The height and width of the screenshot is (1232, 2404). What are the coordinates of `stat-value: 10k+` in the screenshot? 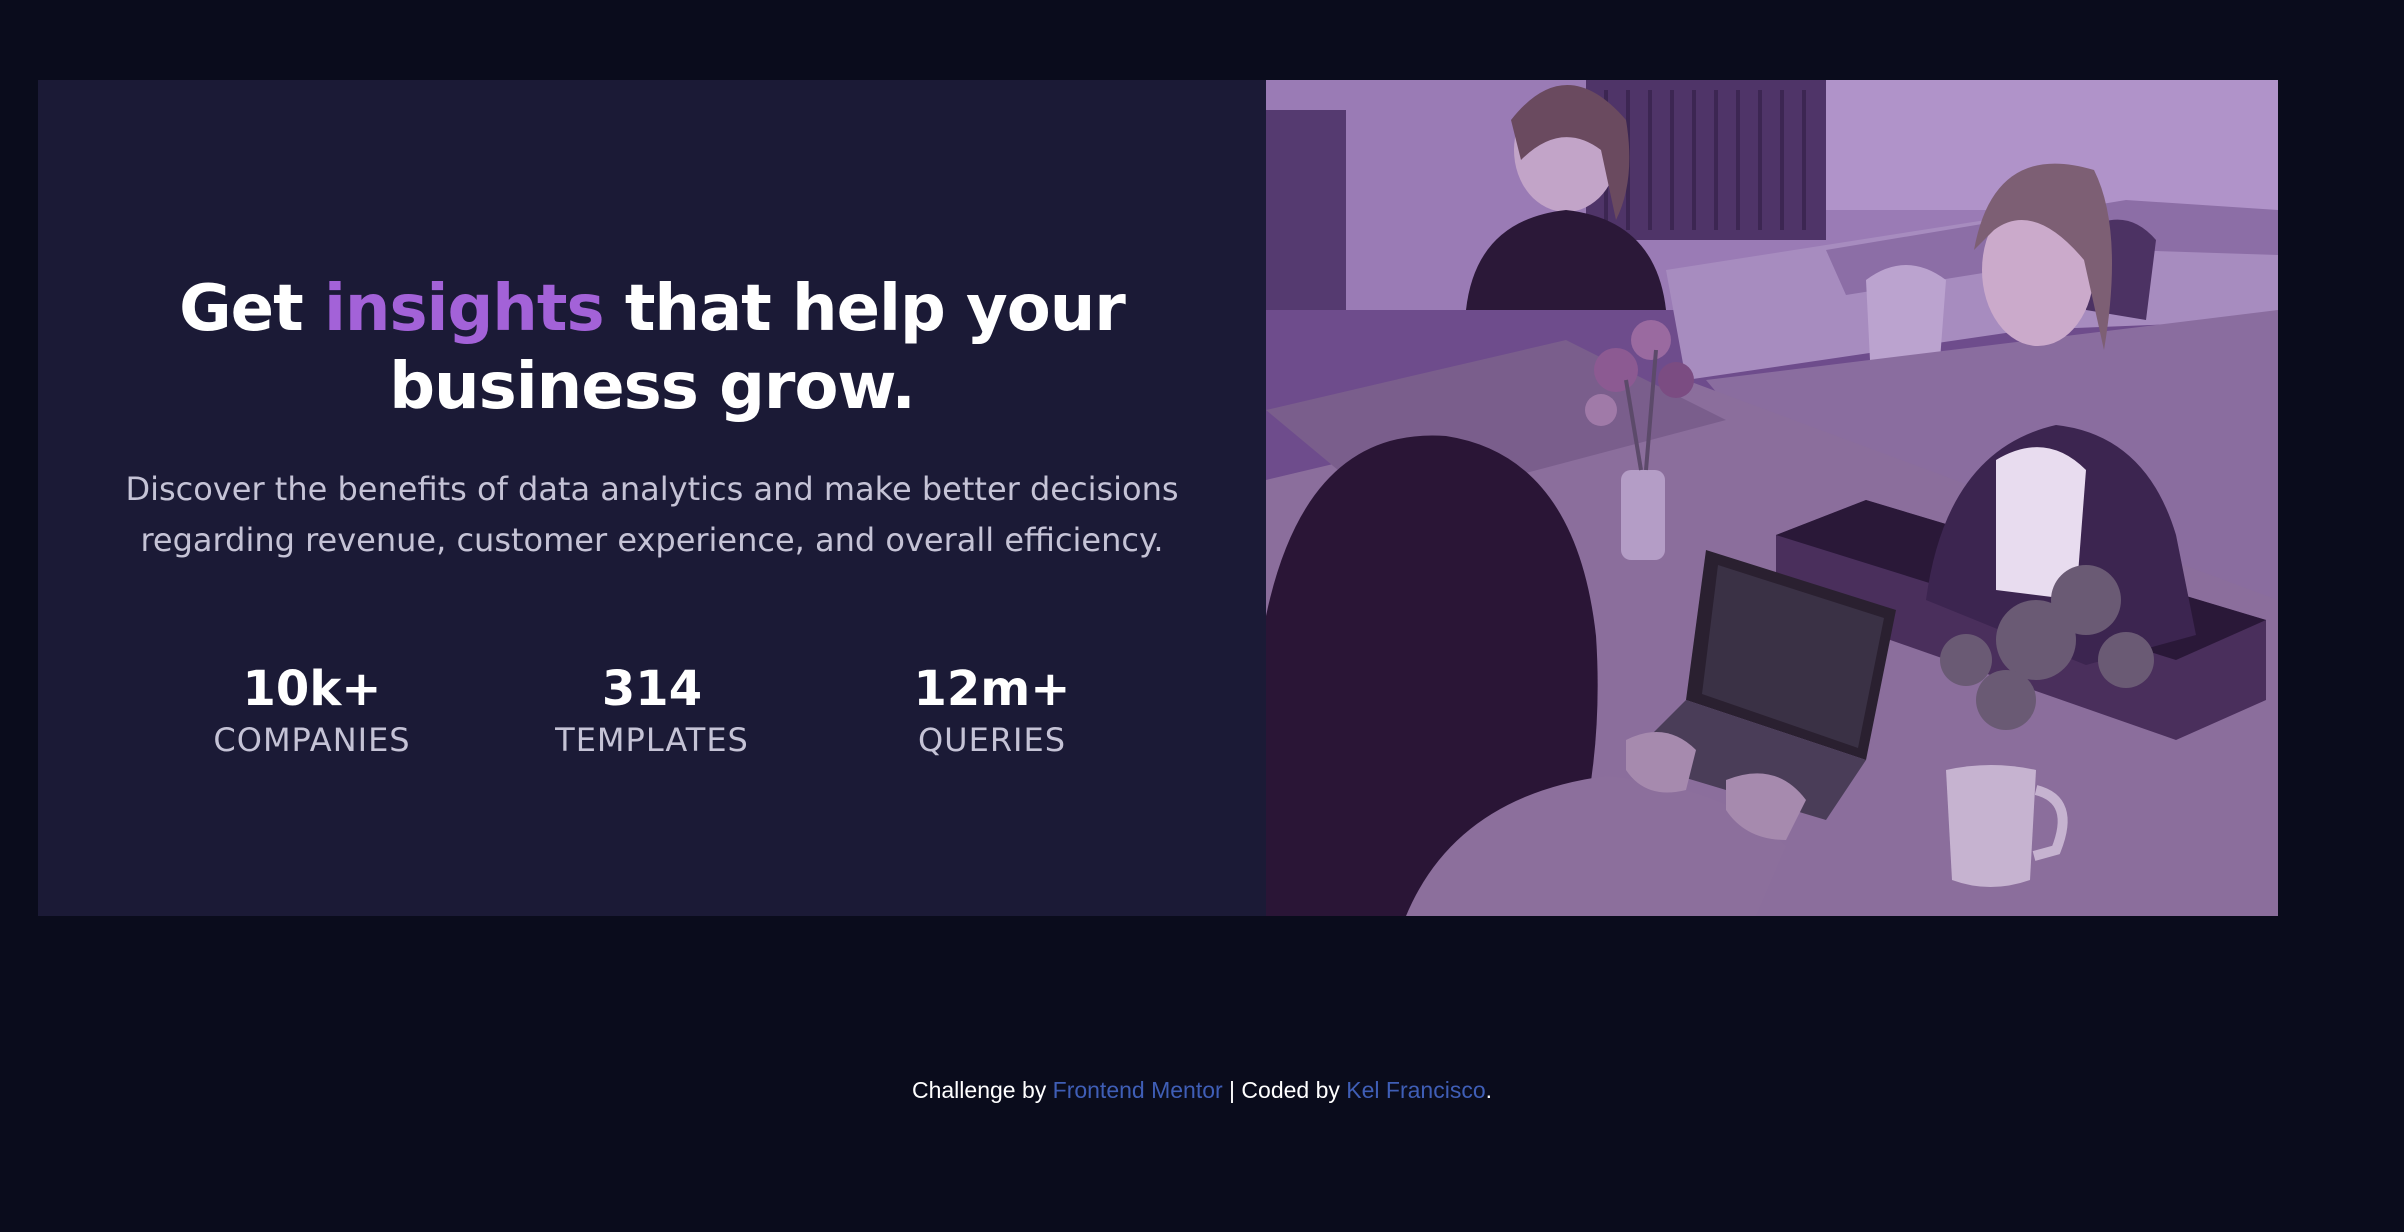 It's located at (312, 689).